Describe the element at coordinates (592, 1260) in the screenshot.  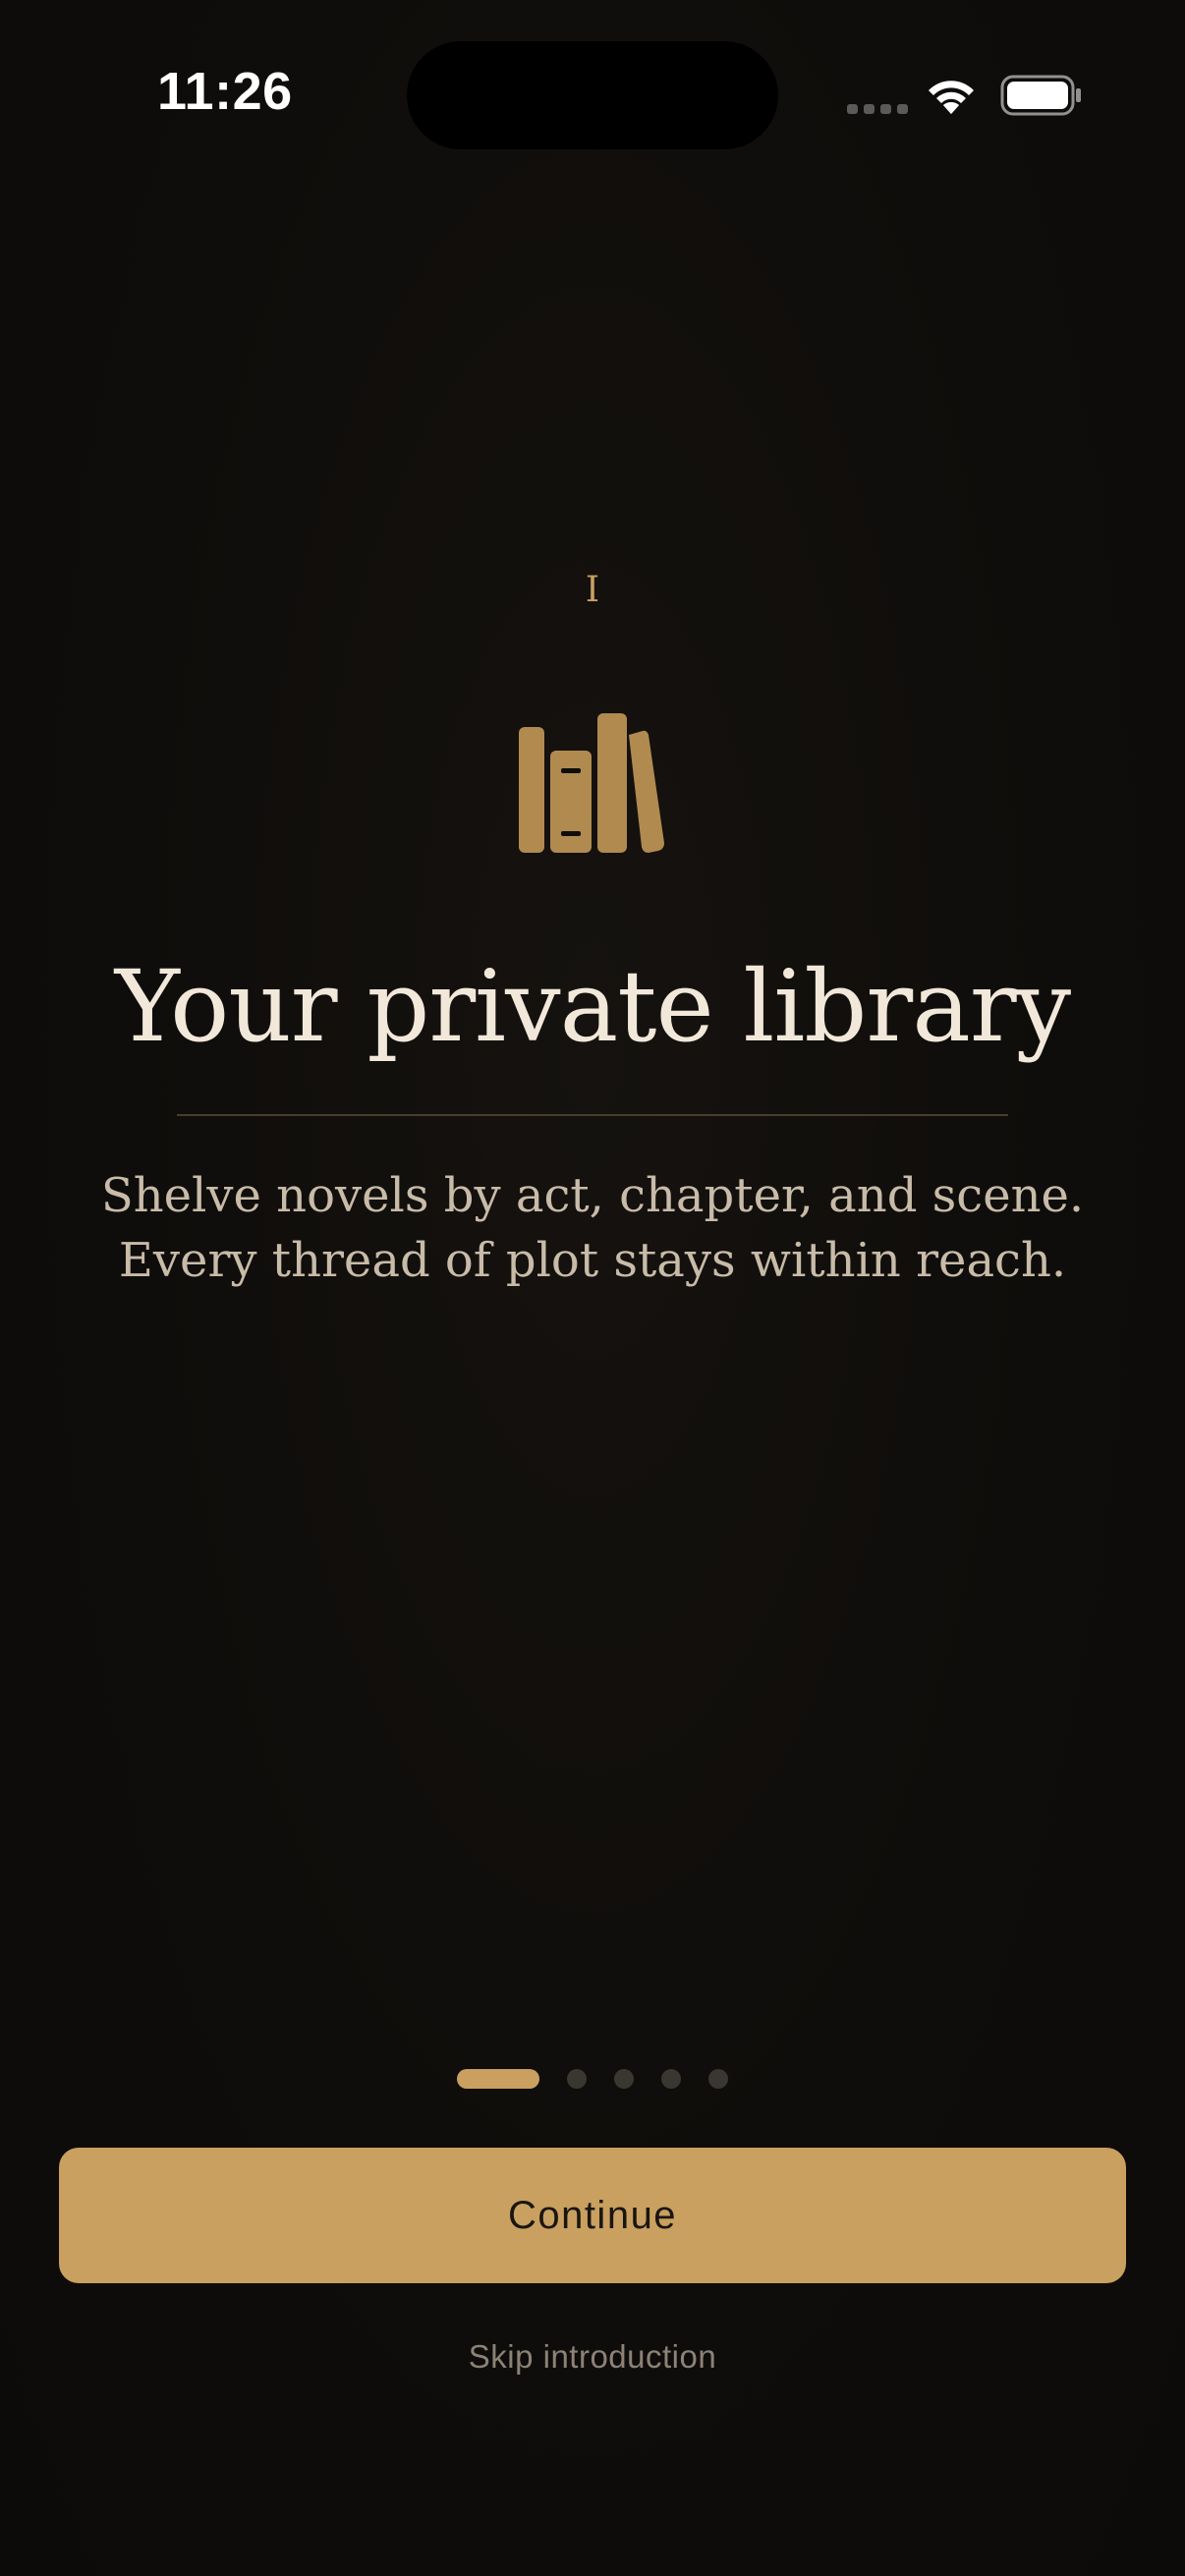
I see `description-line-2: Every thread of plot stays within reach.` at that location.